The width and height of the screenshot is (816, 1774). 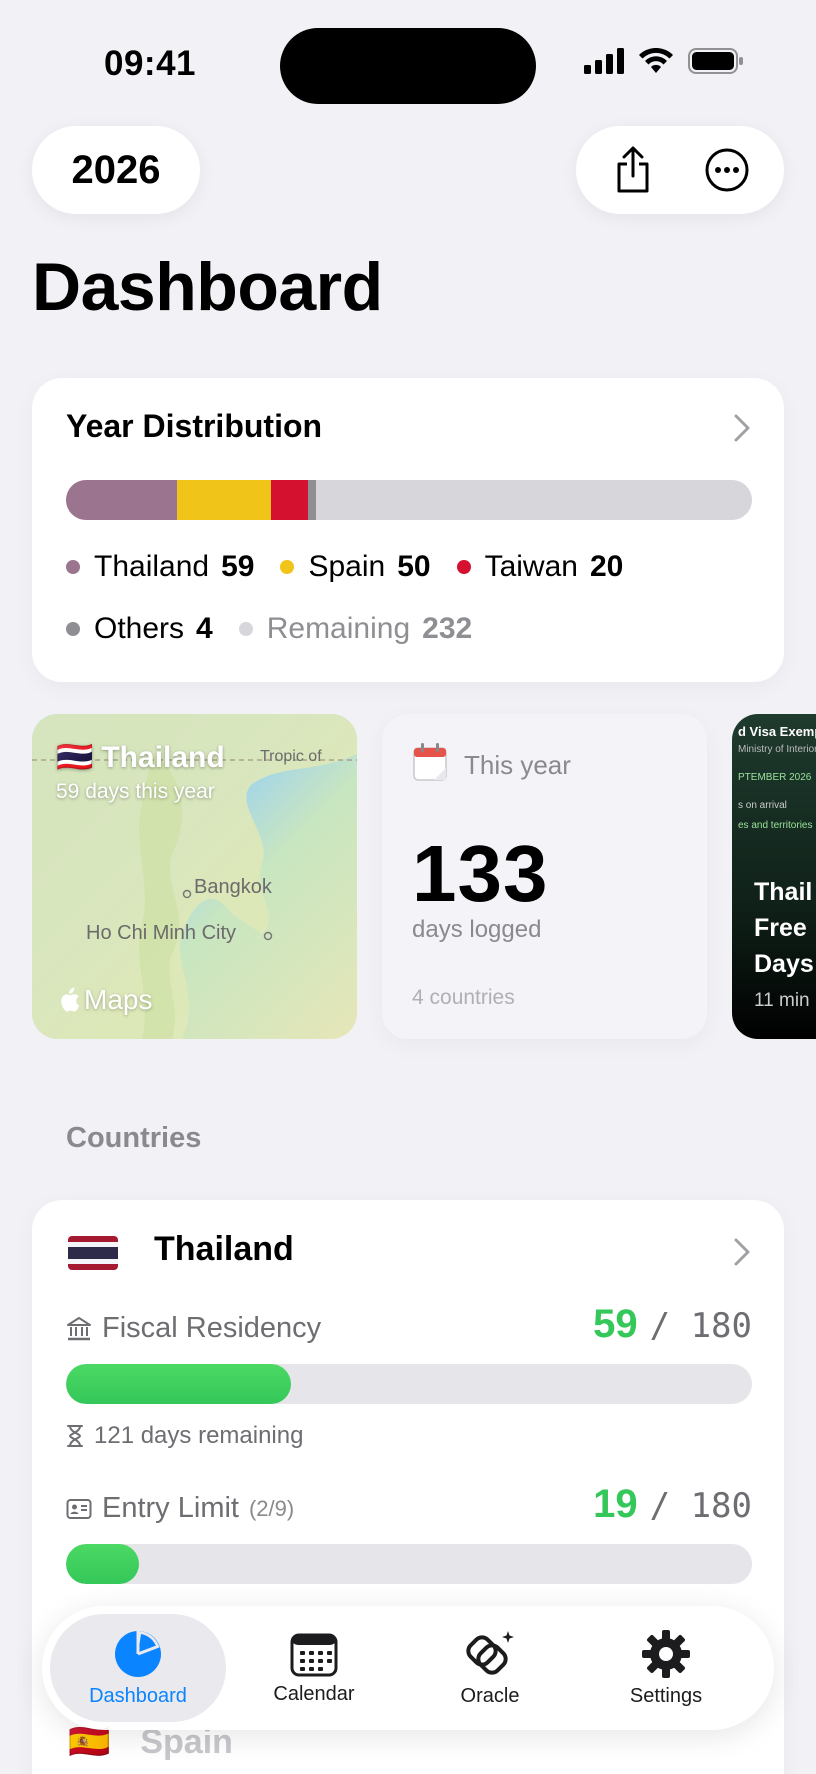 What do you see at coordinates (715, 61) in the screenshot?
I see `battery-icon` at bounding box center [715, 61].